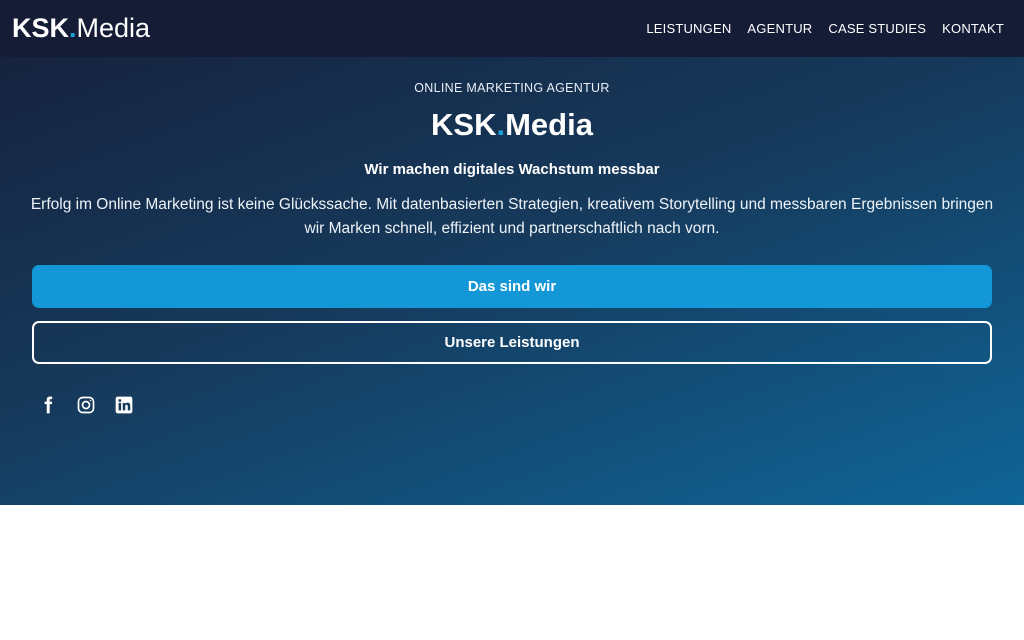 Image resolution: width=1024 pixels, height=640 pixels. What do you see at coordinates (48, 405) in the screenshot?
I see `facebook-icon` at bounding box center [48, 405].